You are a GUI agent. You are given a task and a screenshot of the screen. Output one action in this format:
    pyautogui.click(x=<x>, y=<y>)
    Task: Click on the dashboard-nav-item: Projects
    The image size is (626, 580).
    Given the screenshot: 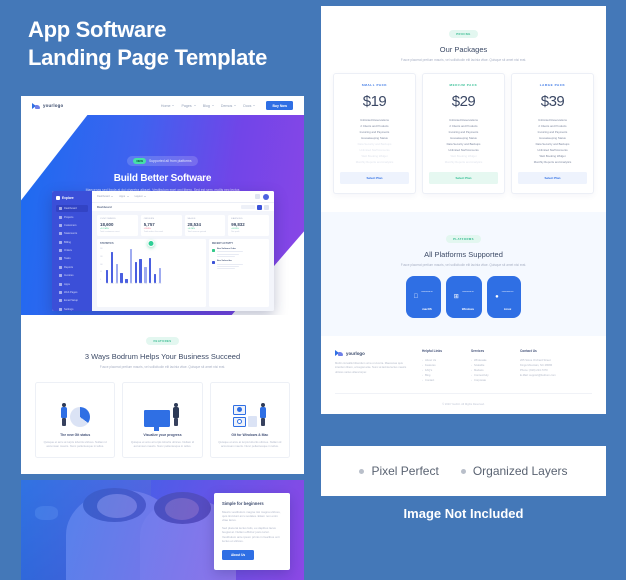 What is the action you would take?
    pyautogui.click(x=72, y=216)
    